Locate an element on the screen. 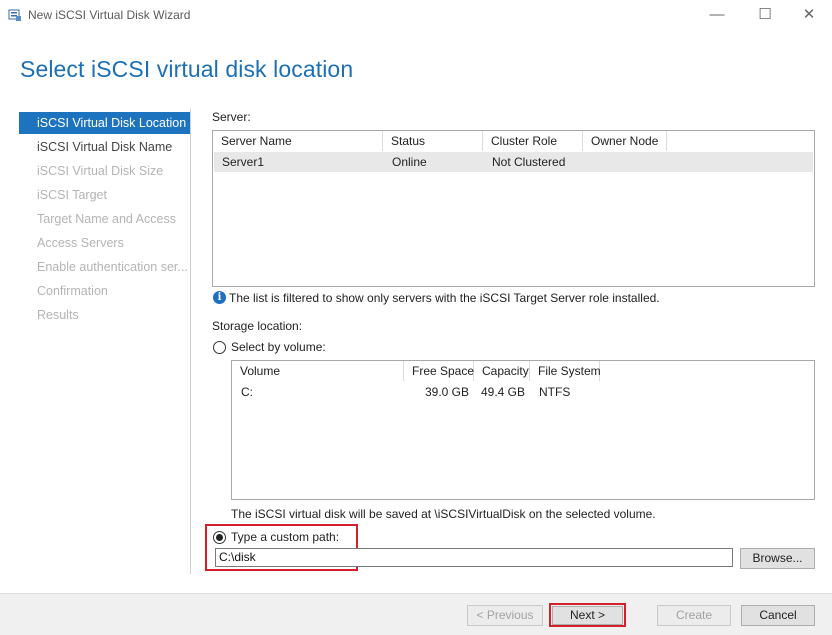  close-button: ✕ is located at coordinates (809, 15).